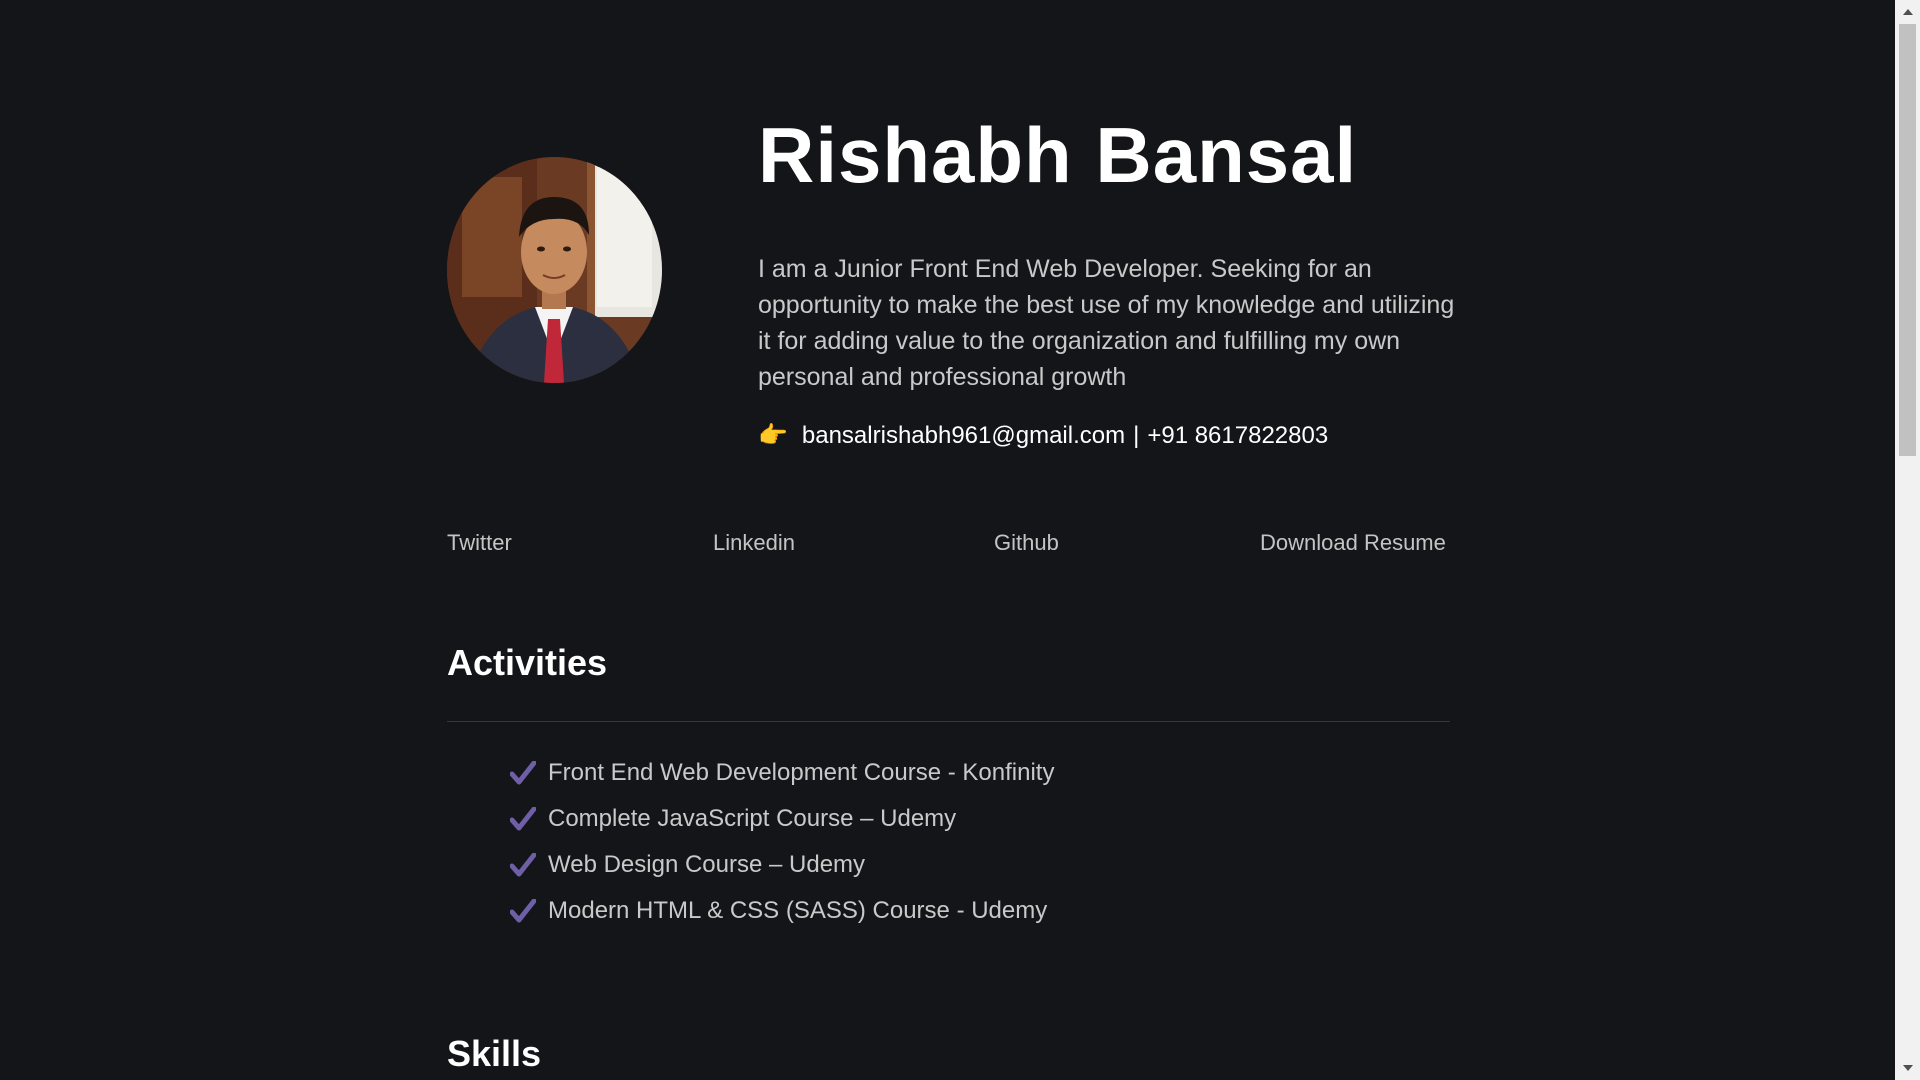 This screenshot has width=1920, height=1080. What do you see at coordinates (754, 543) in the screenshot?
I see `linkedin-link: Linkedin` at bounding box center [754, 543].